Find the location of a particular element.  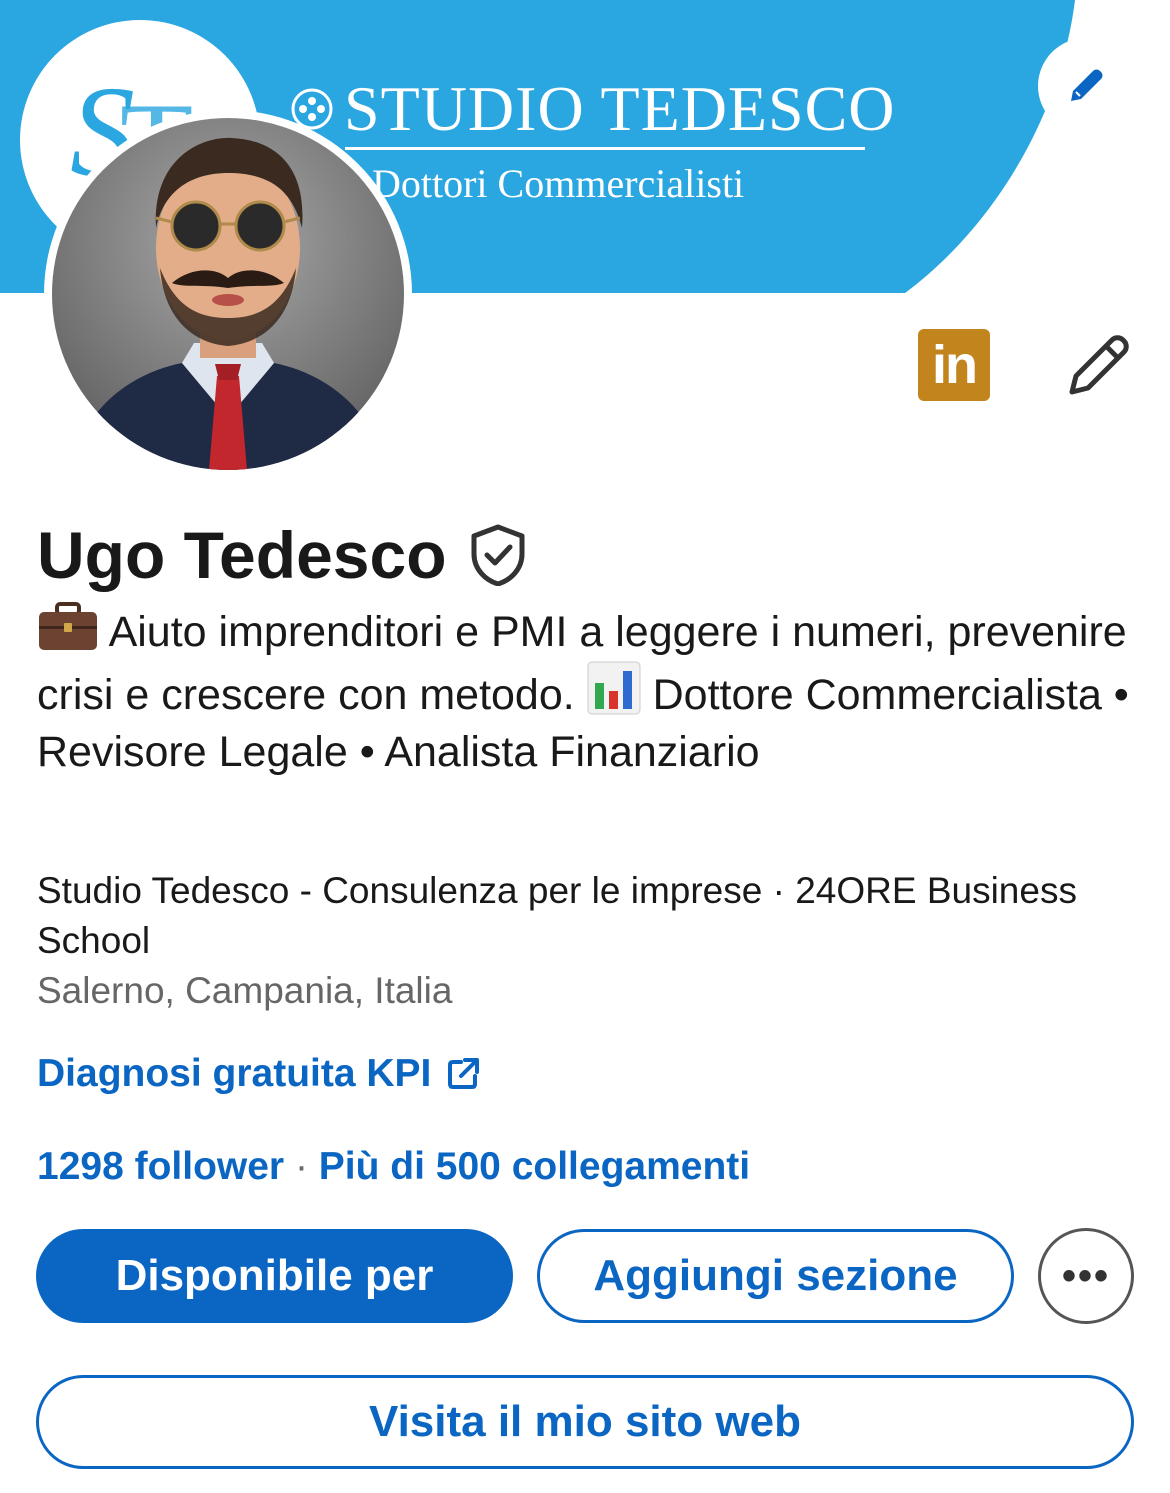

add-section-button: Aggiungi sezione is located at coordinates (775, 1276).